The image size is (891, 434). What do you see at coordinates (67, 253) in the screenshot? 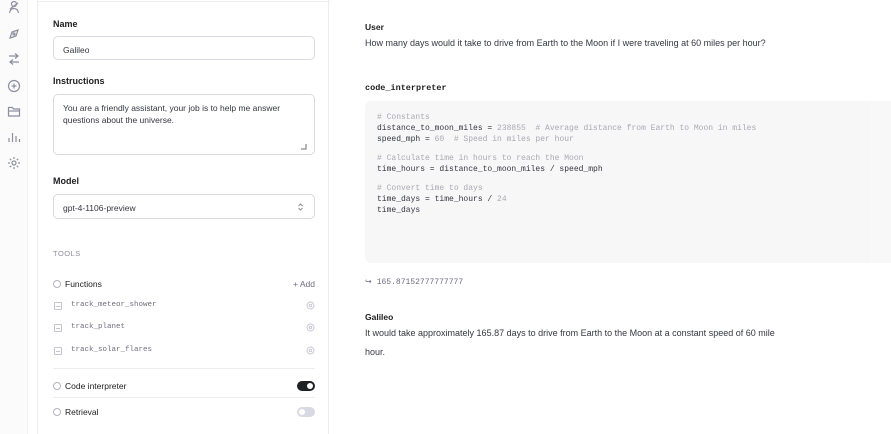
I see `tools-header: TOOLS` at bounding box center [67, 253].